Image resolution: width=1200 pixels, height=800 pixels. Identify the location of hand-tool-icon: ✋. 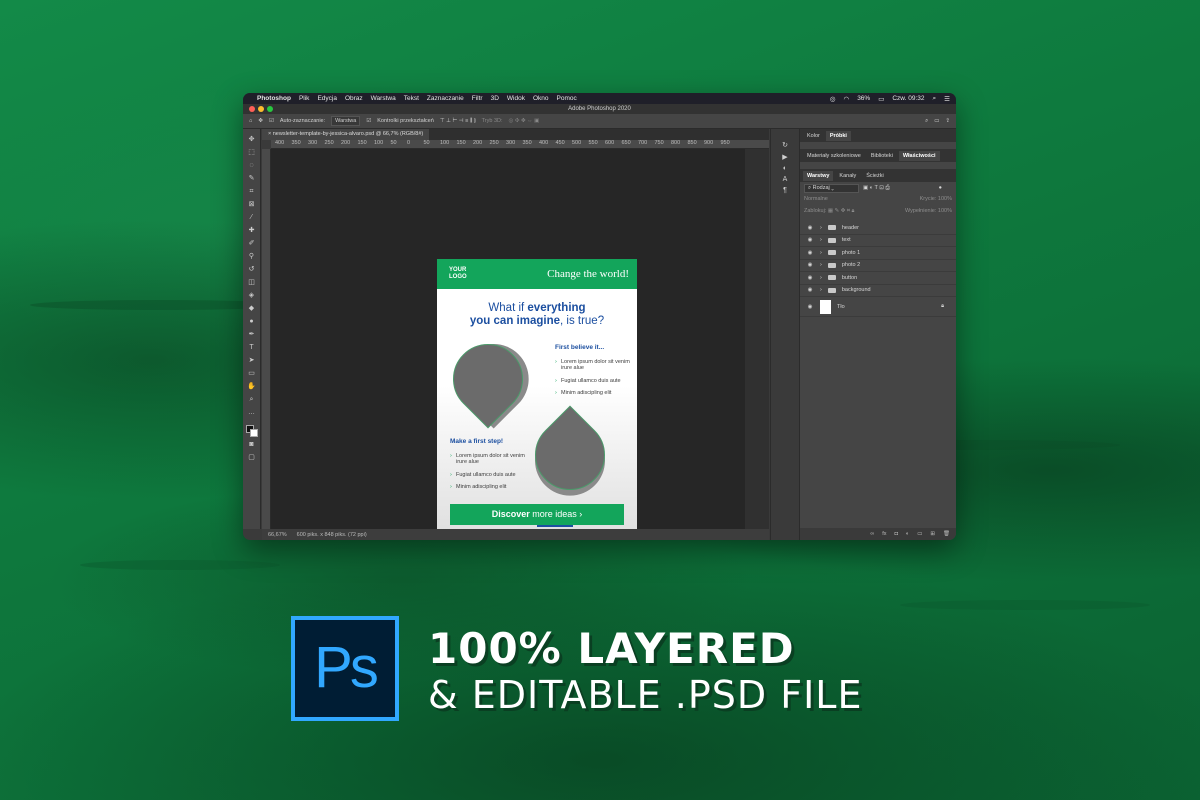
(251, 387).